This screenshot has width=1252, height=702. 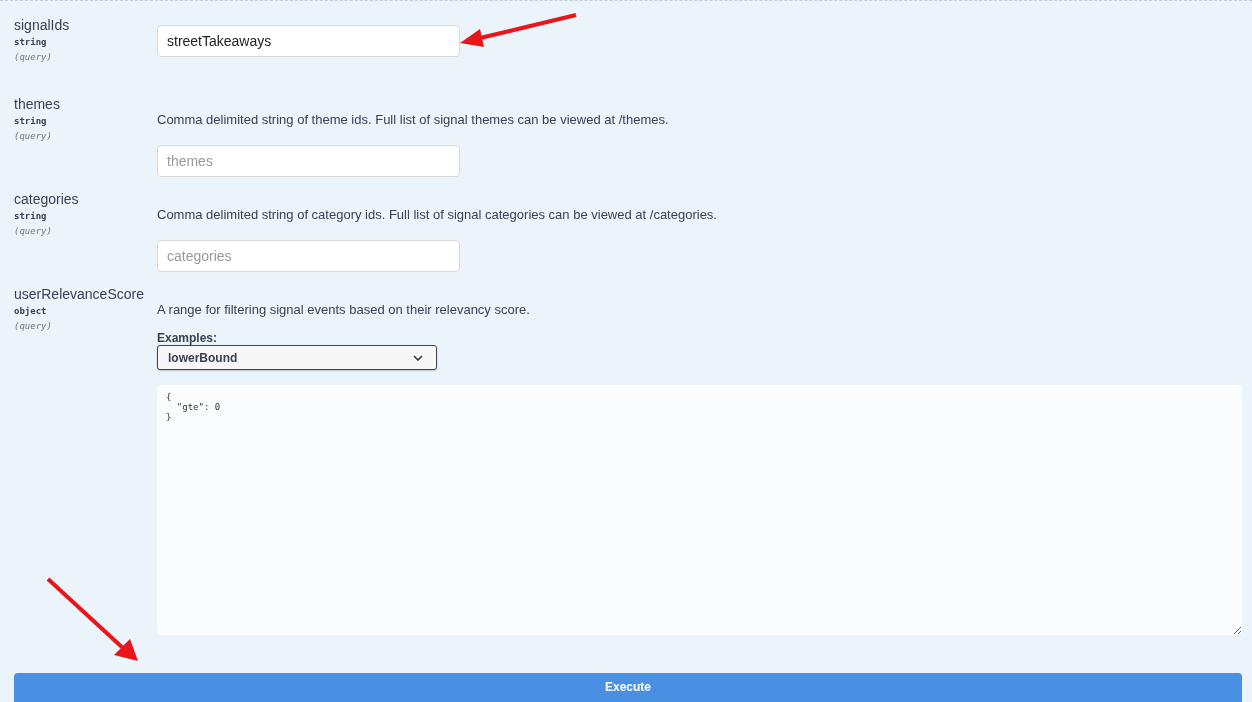 I want to click on parameter-description: Comma delimited string of category ids. Full list of signal categories can be viewed at /categories., so click(x=437, y=214).